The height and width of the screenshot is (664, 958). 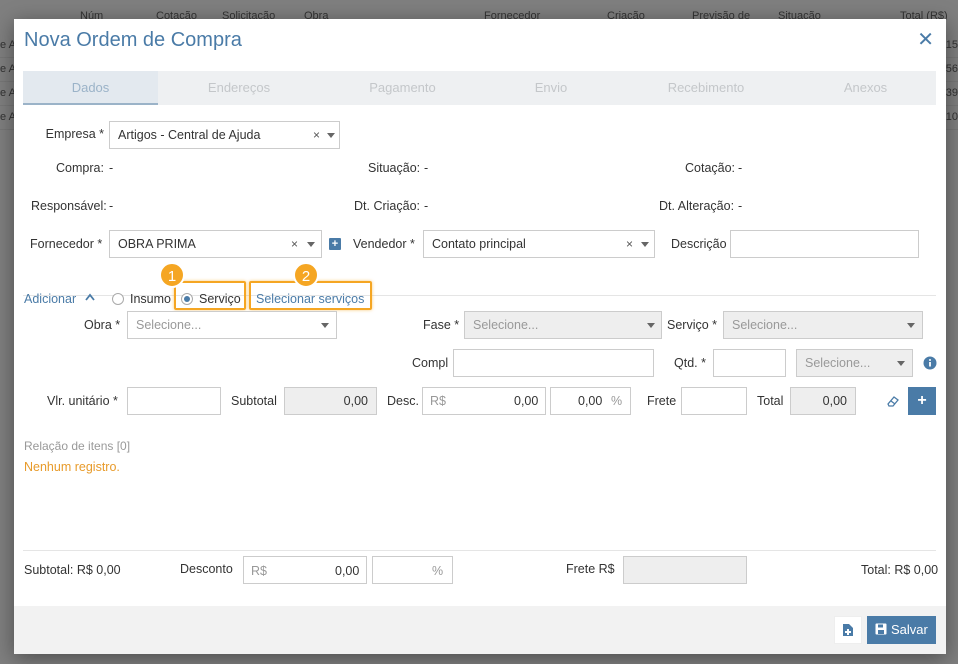 What do you see at coordinates (865, 88) in the screenshot?
I see `tab-anexos: Anexos` at bounding box center [865, 88].